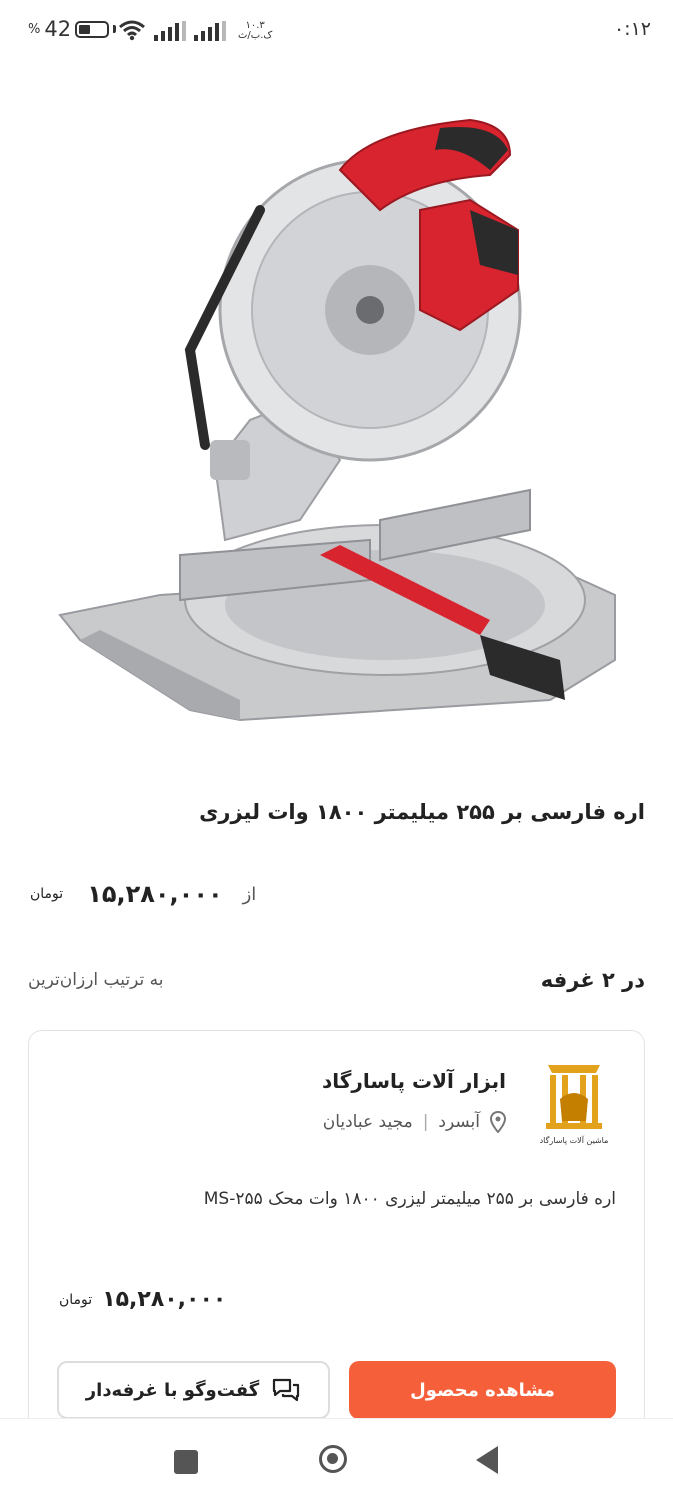 The image size is (673, 1501). I want to click on status-bar: % 42 ۱۰.۳ ک.ب/ث ۰:۱۲, so click(336, 31).